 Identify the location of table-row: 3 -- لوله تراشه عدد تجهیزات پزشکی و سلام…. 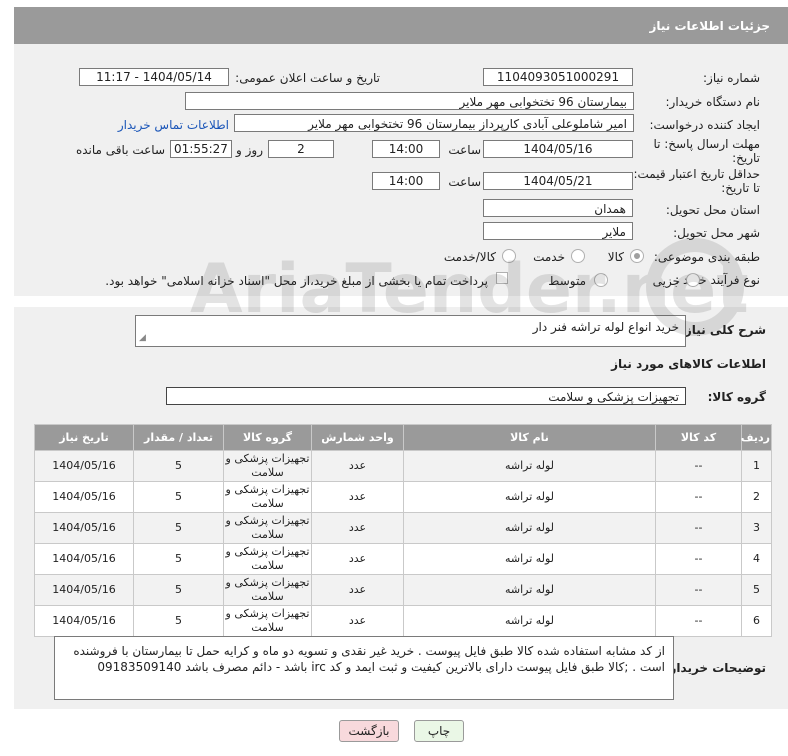
(403, 528).